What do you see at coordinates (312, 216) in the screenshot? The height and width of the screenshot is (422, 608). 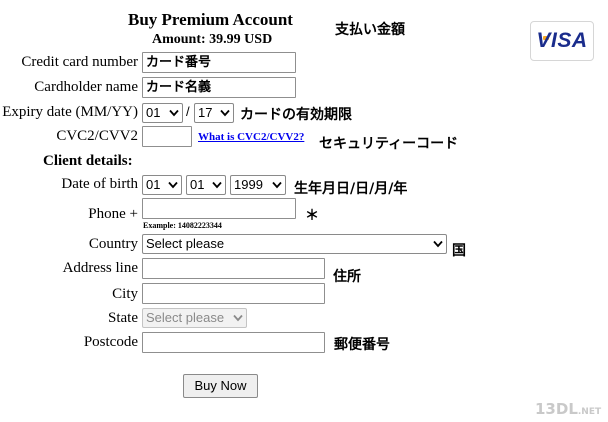 I see `phone-required-mark: ＊` at bounding box center [312, 216].